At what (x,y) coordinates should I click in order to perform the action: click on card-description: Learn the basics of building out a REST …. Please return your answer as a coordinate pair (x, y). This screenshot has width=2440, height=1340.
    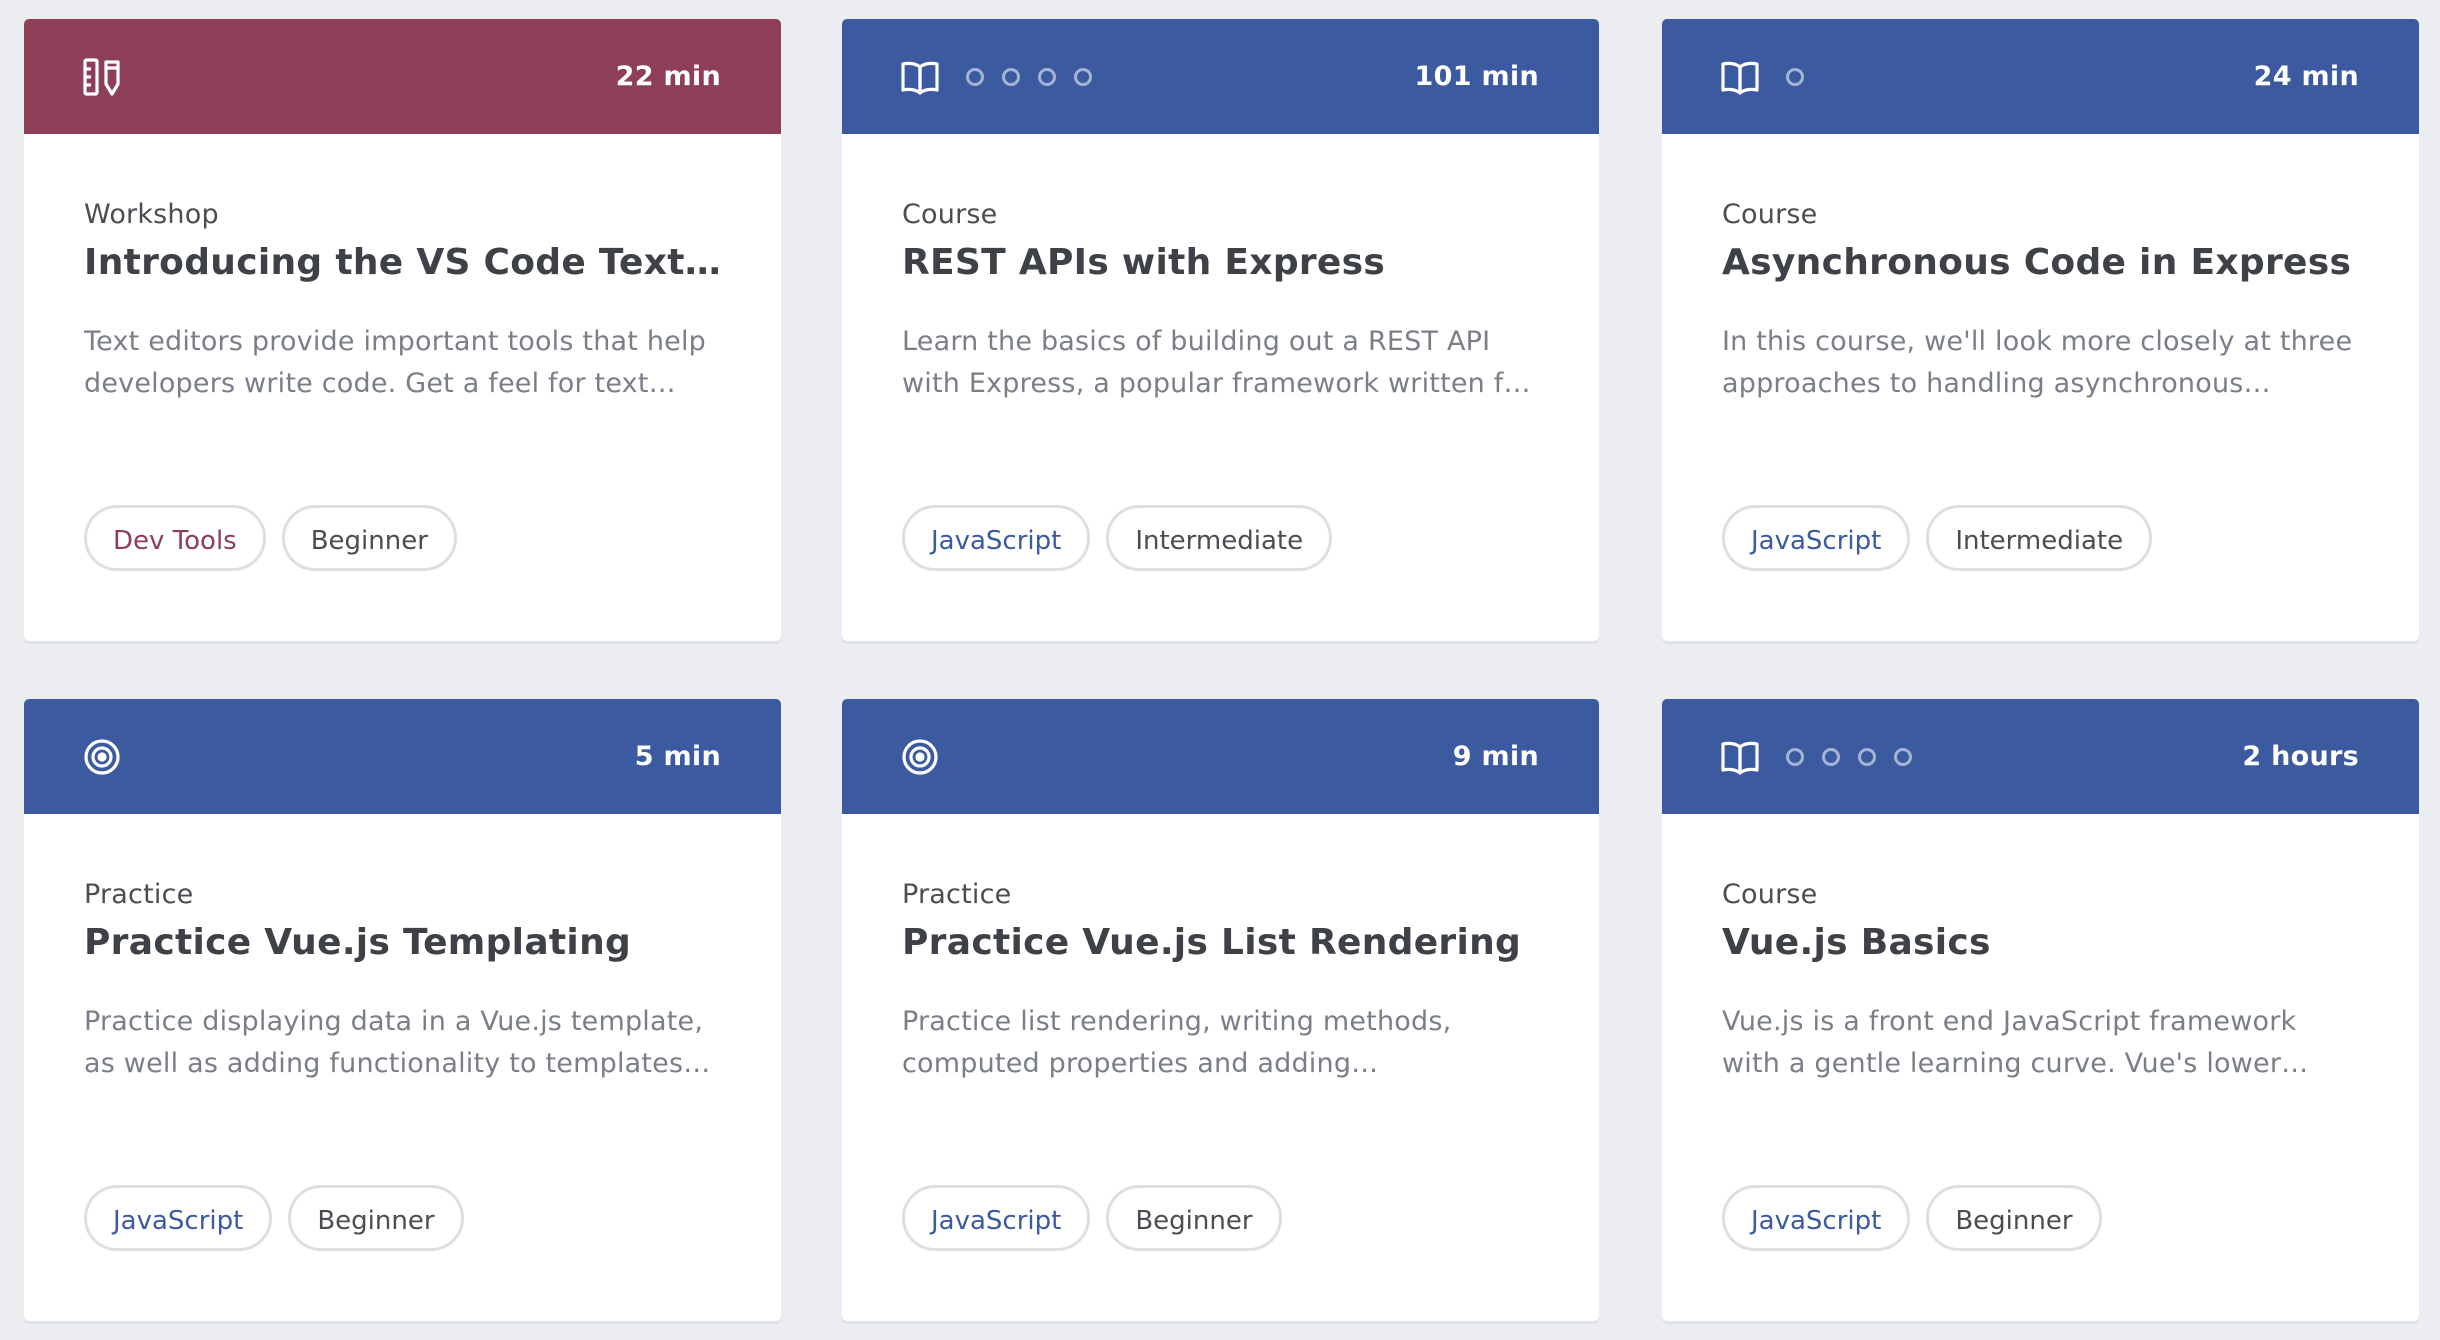
    Looking at the image, I should click on (1216, 362).